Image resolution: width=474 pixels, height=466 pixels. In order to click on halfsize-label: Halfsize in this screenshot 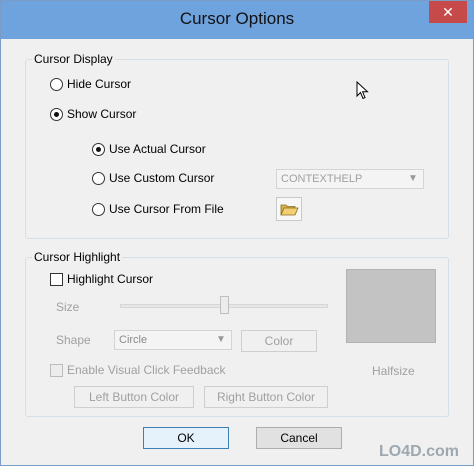, I will do `click(393, 371)`.